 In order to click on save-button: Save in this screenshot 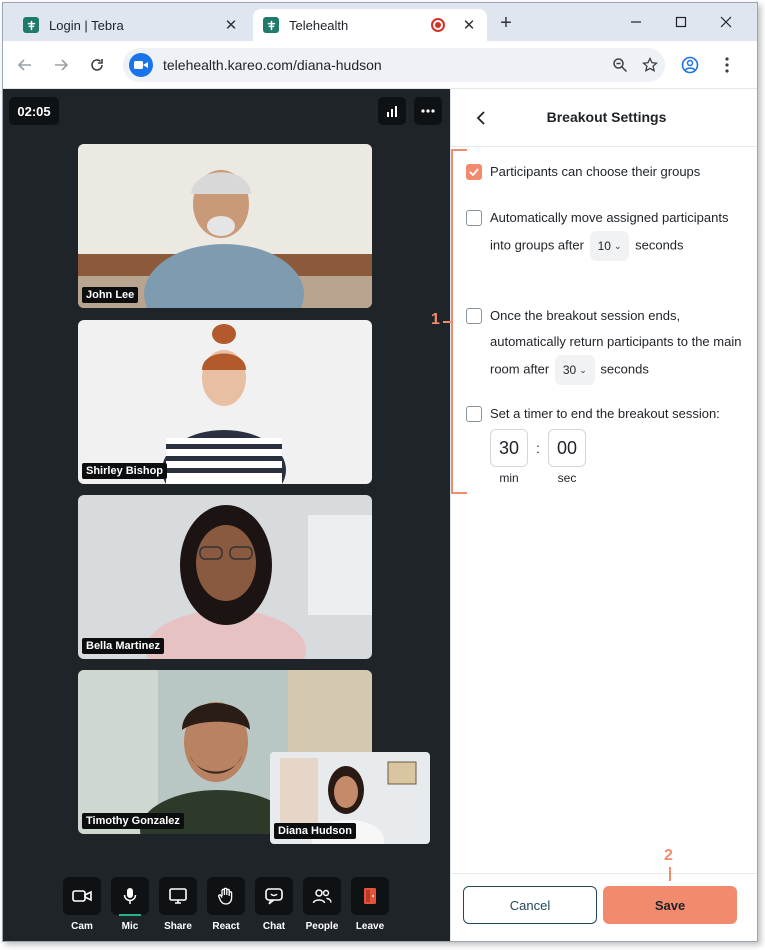, I will do `click(670, 905)`.